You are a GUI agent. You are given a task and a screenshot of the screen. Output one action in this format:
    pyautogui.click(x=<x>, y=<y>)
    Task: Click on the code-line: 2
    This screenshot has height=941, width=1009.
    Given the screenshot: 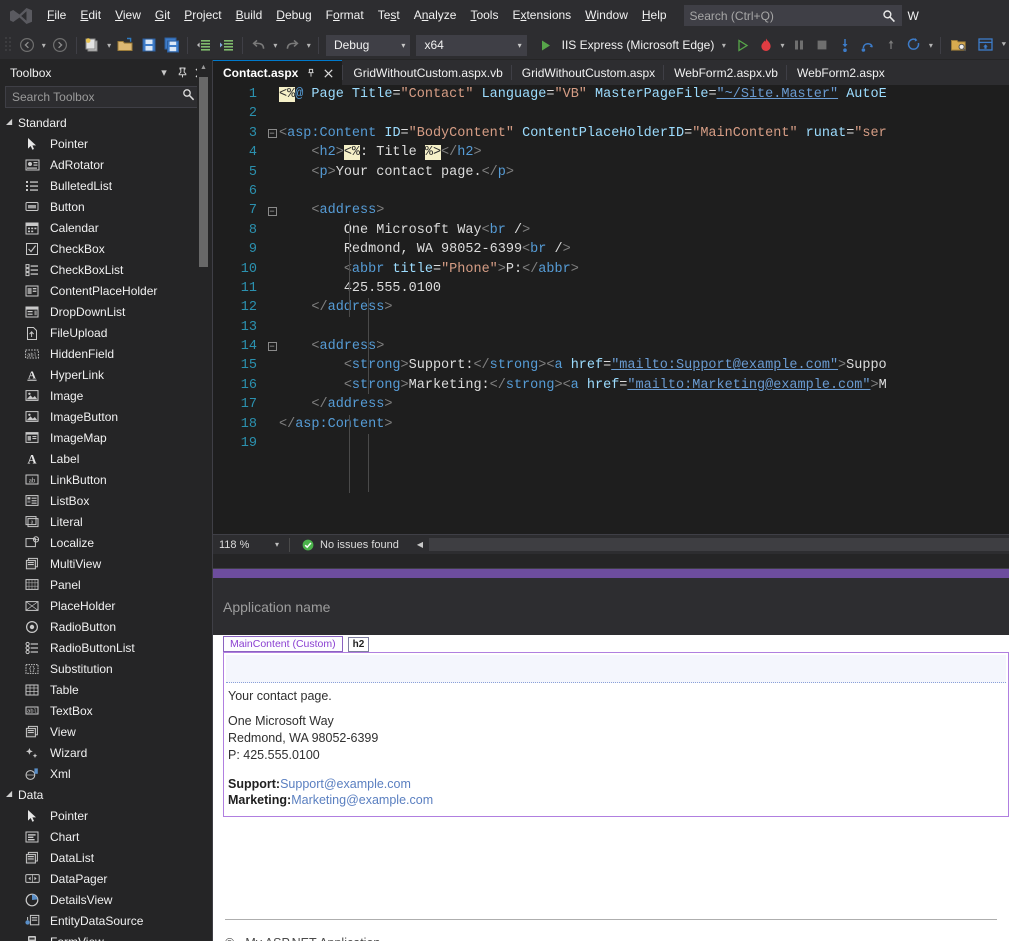 What is the action you would take?
    pyautogui.click(x=611, y=113)
    